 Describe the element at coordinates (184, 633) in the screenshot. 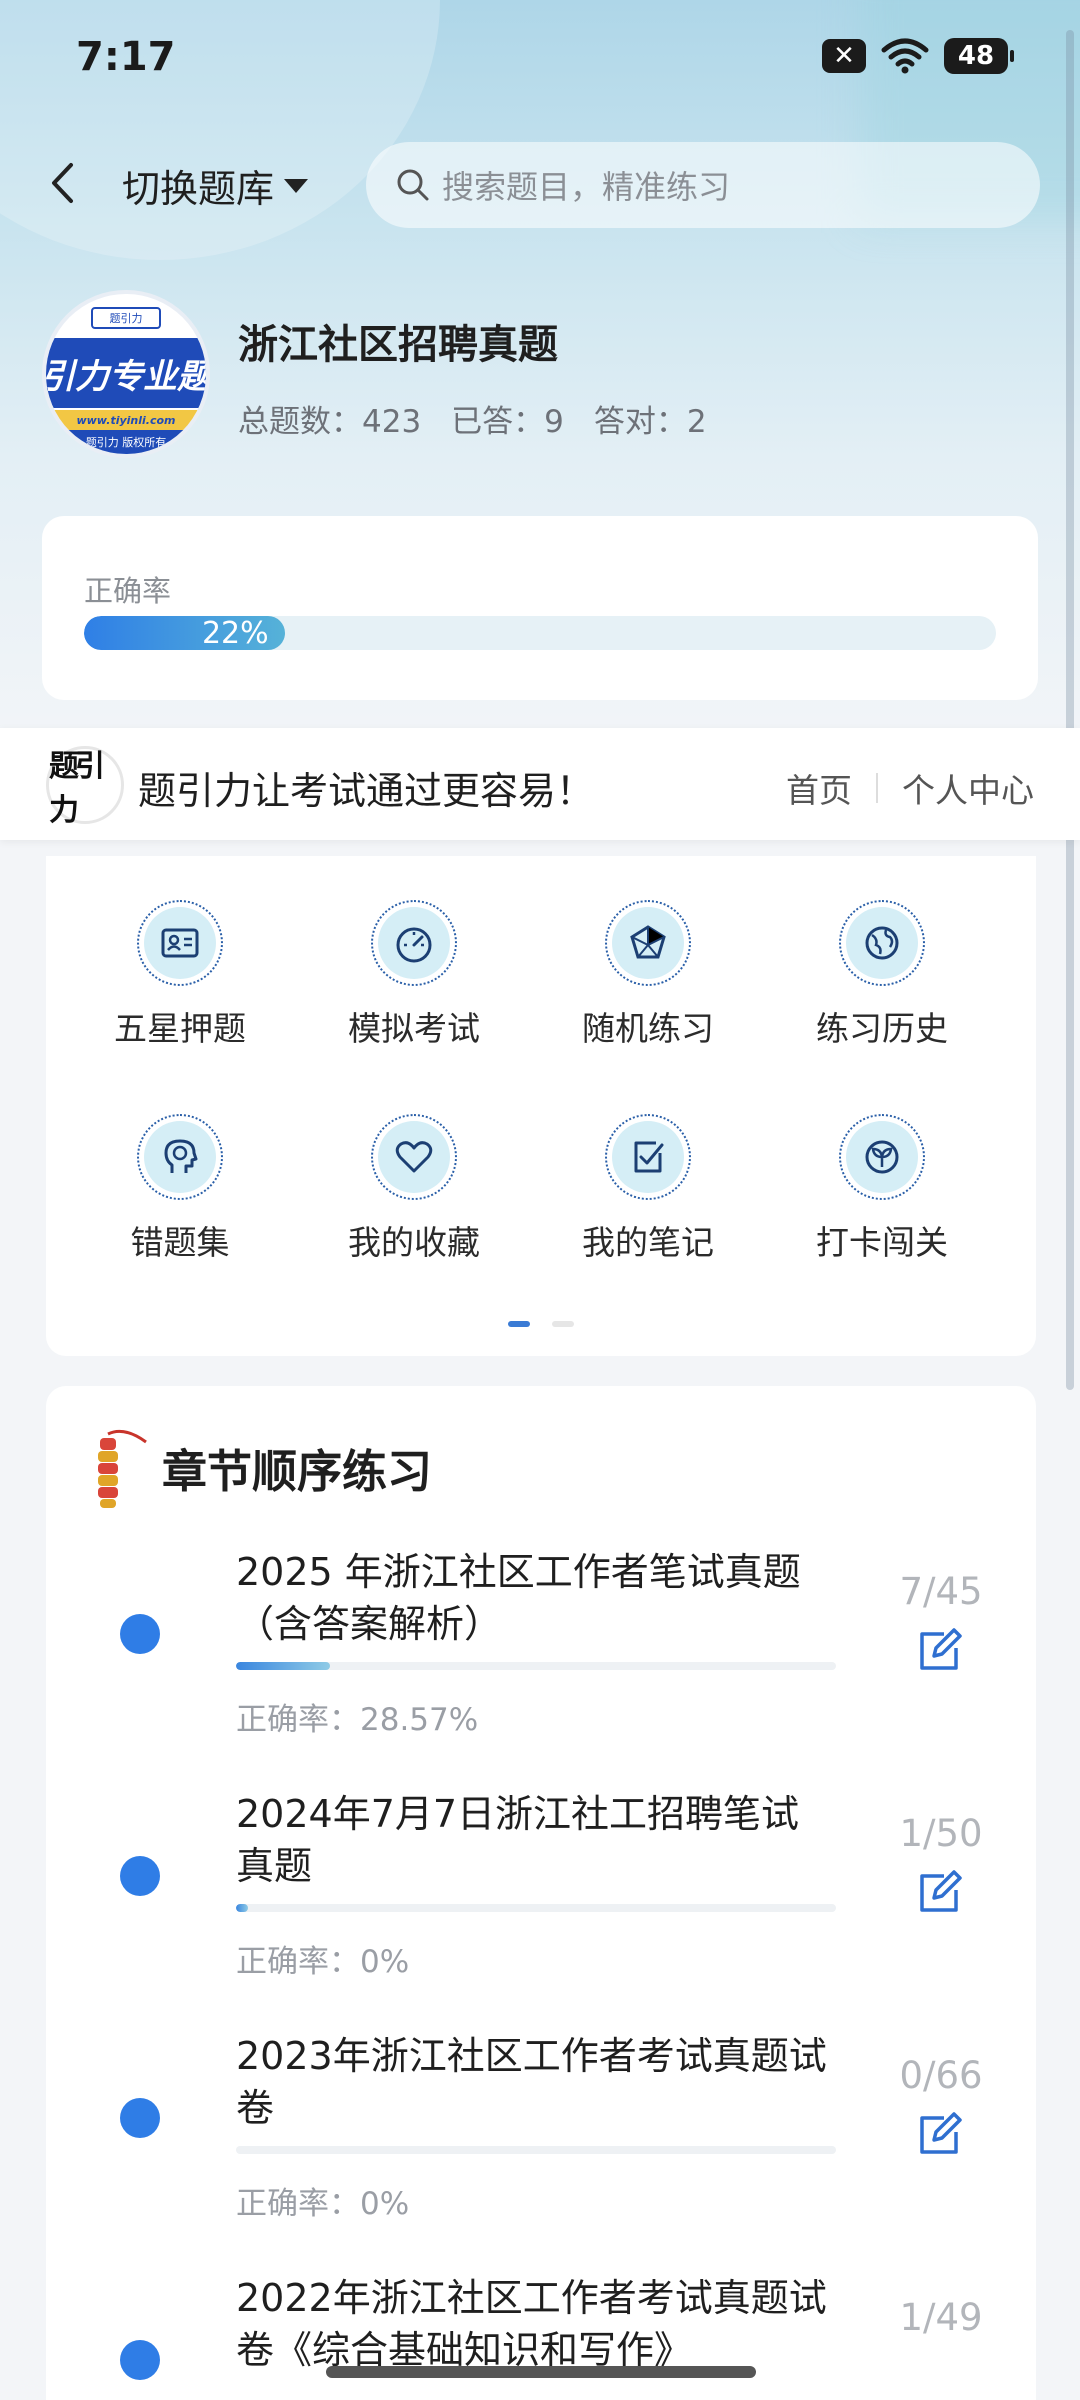

I see `accuracy-progress-fill: 22%` at that location.